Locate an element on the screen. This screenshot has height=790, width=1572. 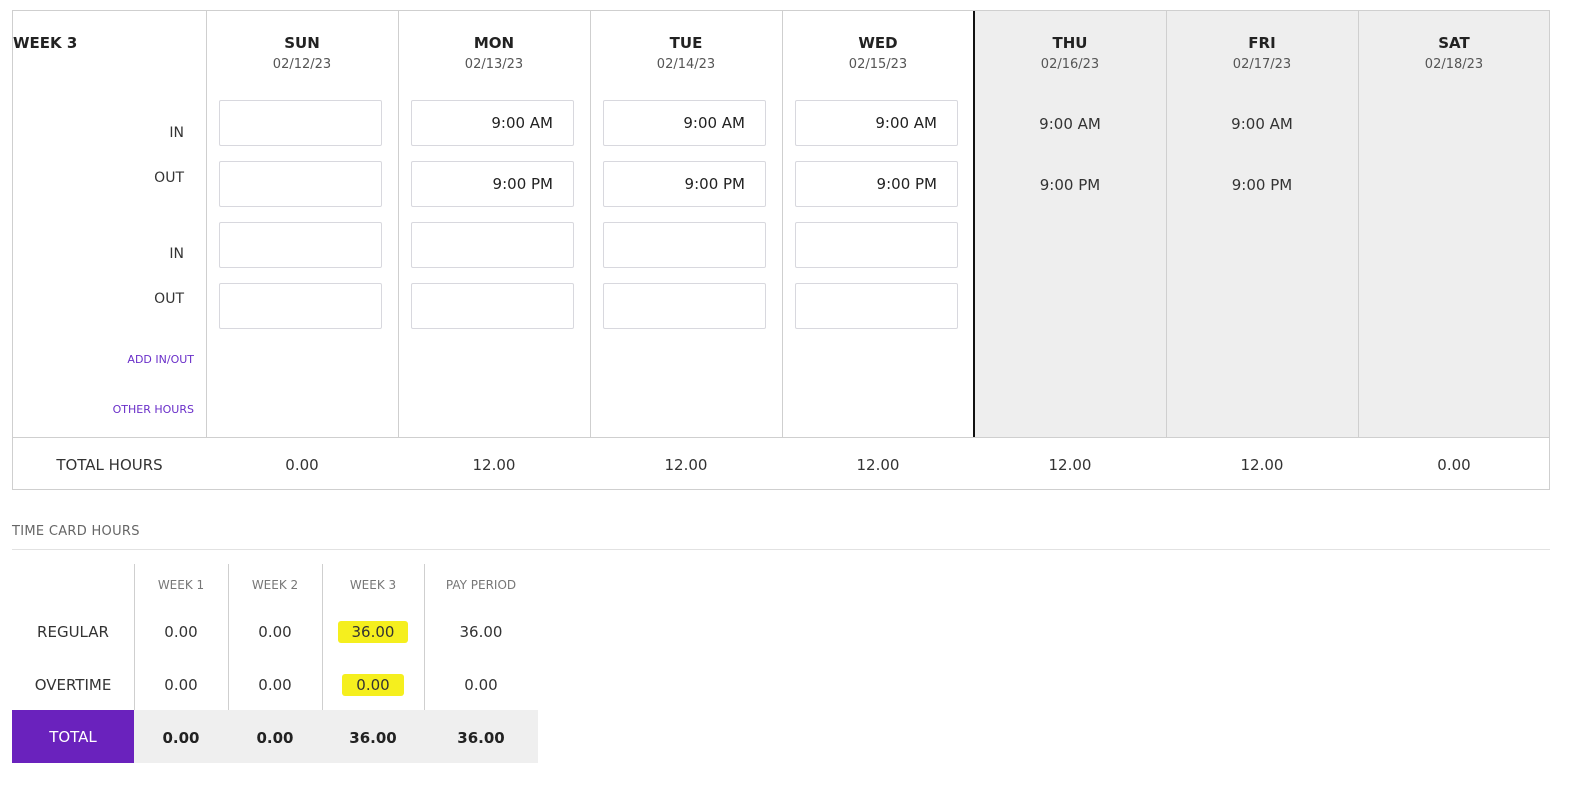
total-hours-fri: 12.00 is located at coordinates (1262, 465).